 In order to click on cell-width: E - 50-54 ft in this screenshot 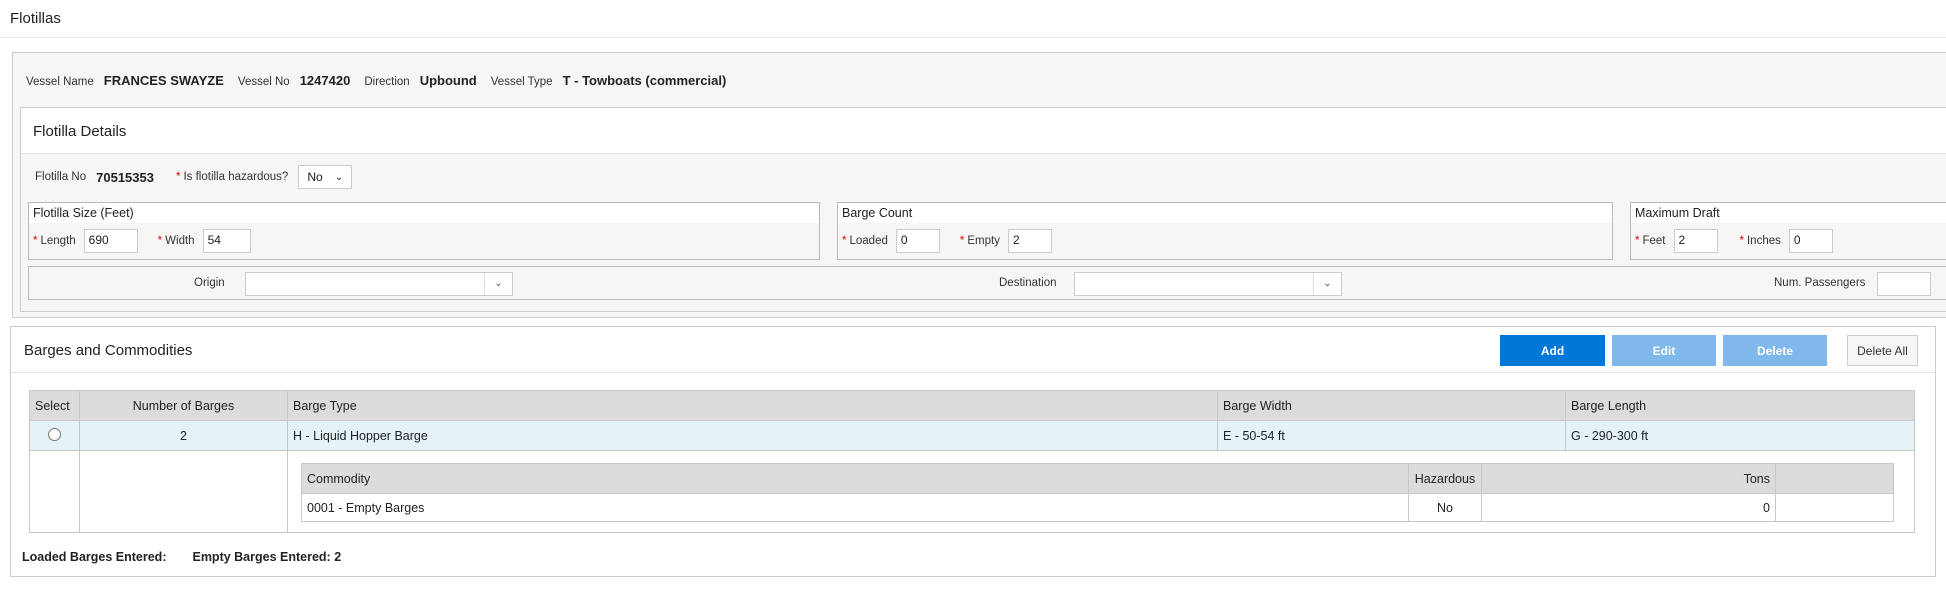, I will do `click(1391, 435)`.